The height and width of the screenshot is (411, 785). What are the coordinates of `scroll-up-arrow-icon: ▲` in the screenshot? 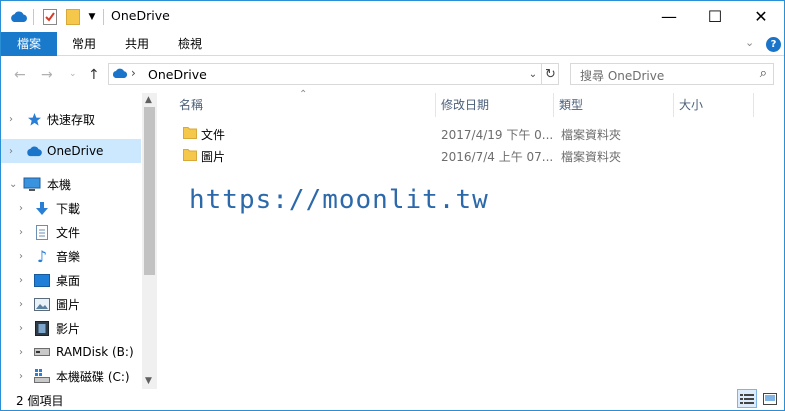 It's located at (148, 100).